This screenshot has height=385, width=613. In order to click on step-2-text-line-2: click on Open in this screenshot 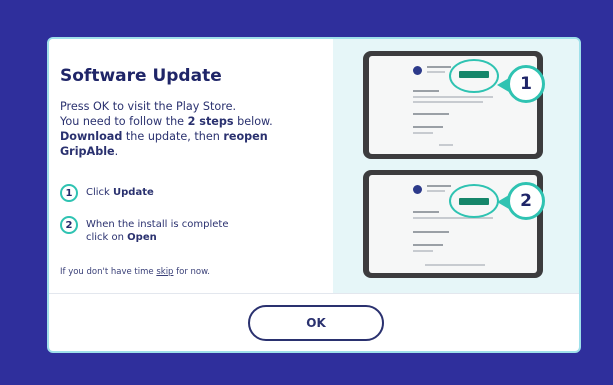, I will do `click(157, 237)`.